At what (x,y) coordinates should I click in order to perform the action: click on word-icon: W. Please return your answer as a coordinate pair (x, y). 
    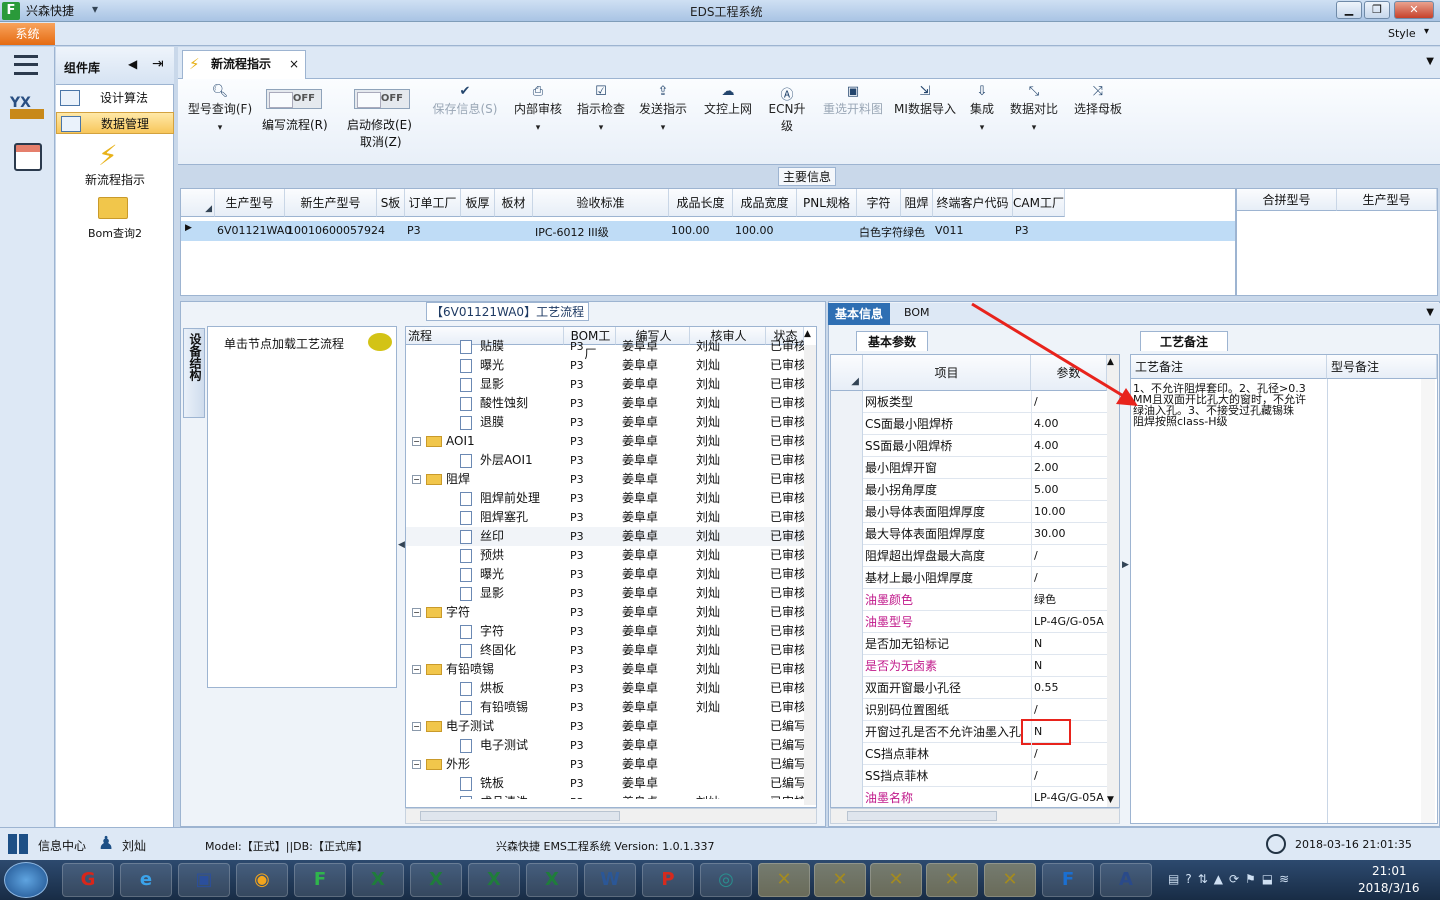
    Looking at the image, I should click on (610, 880).